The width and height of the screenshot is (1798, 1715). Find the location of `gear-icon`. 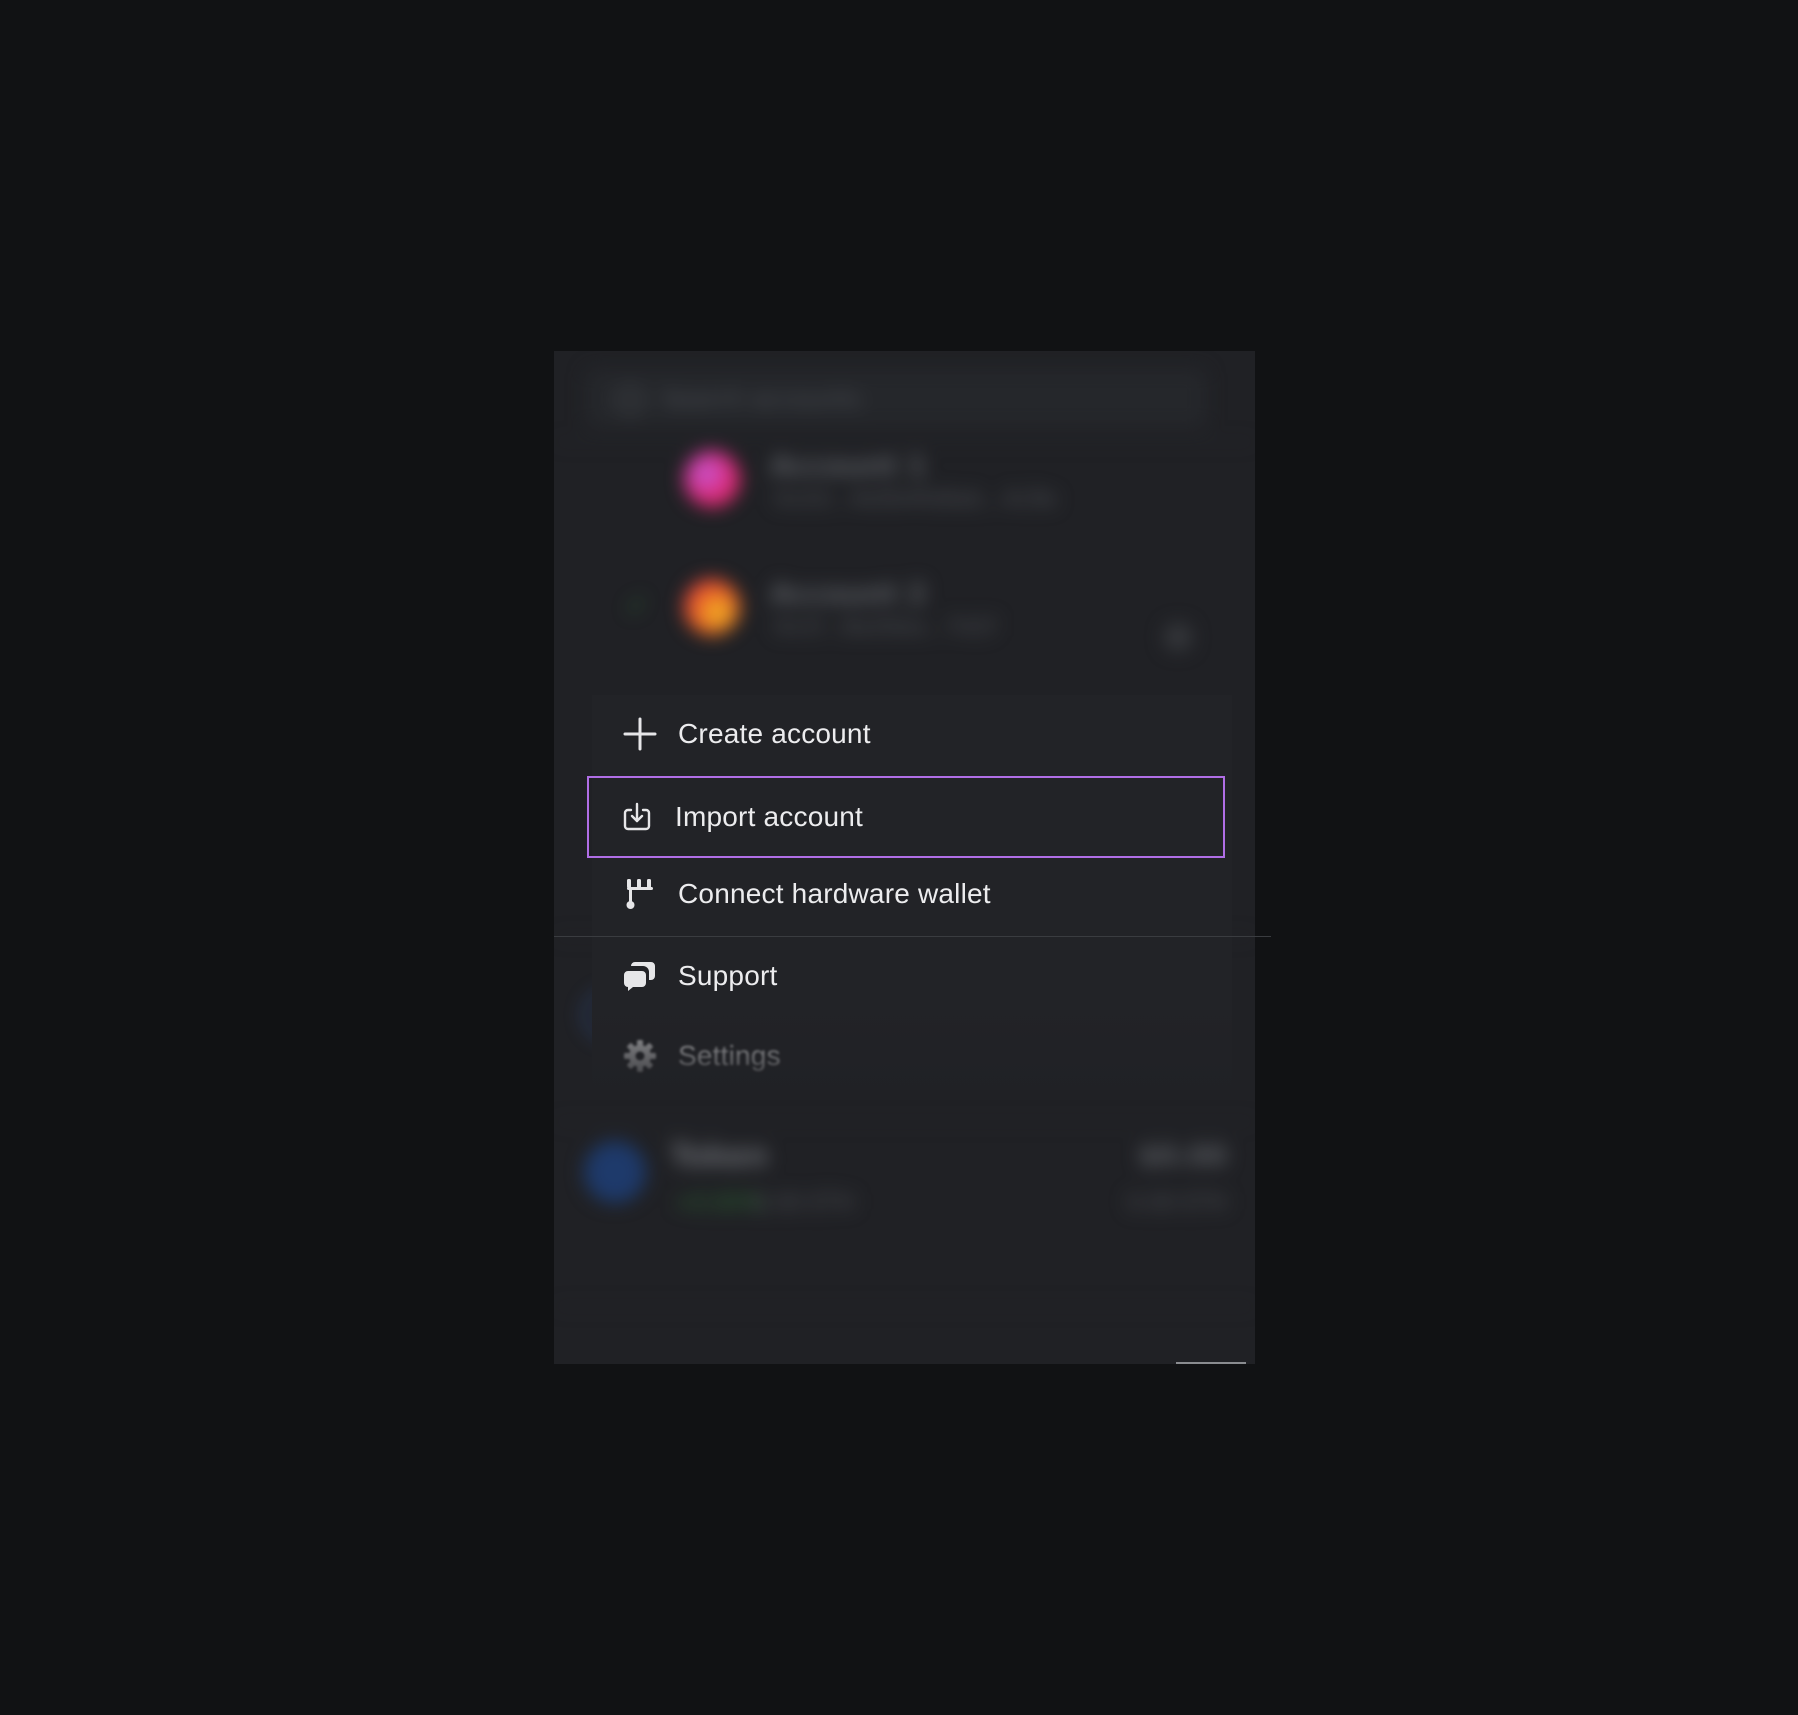

gear-icon is located at coordinates (640, 1056).